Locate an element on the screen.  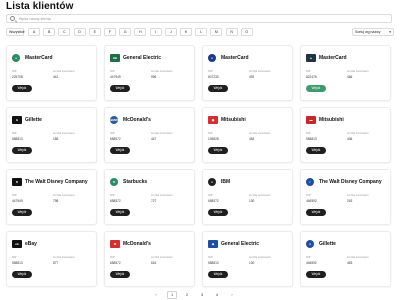
company-logo-icon: BMW is located at coordinates (114, 120).